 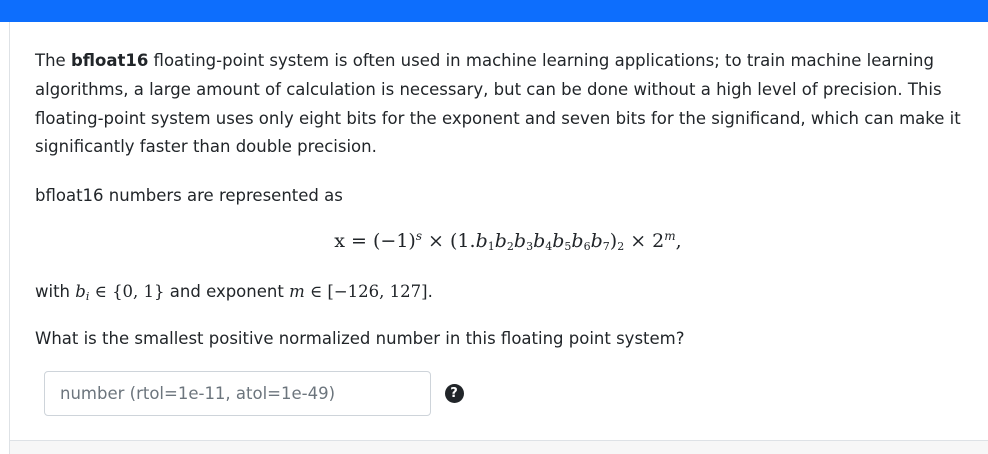 What do you see at coordinates (375, 241) in the screenshot?
I see `formula-lhs: x = (−1)` at bounding box center [375, 241].